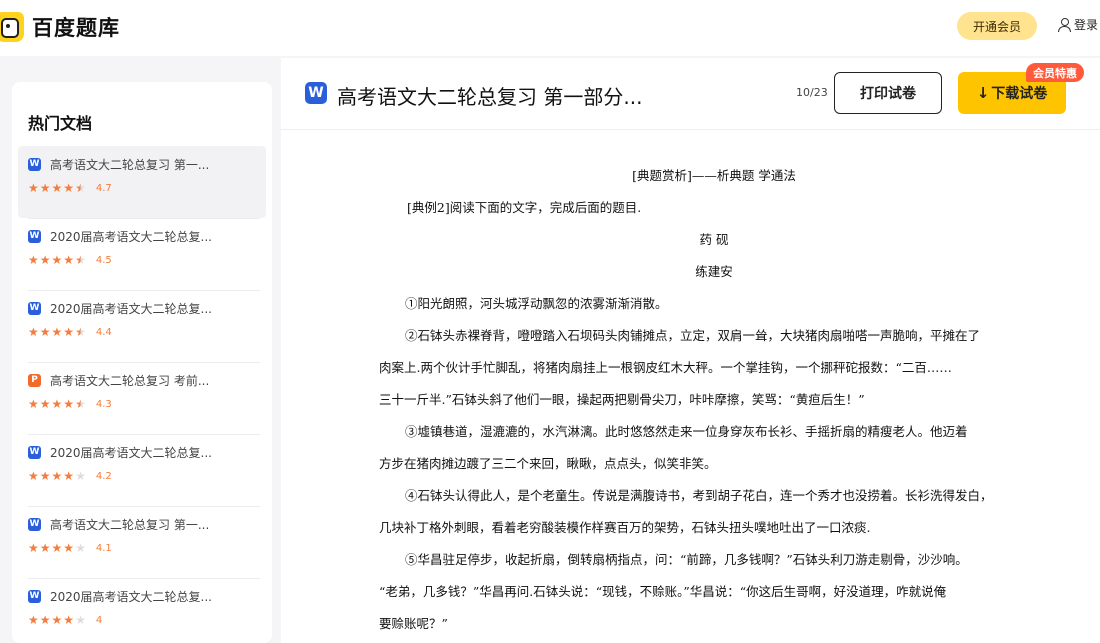 This screenshot has width=1100, height=643. I want to click on hot-doc-item: W 2020届高考语文大二轮总复... ★ ★ ★ ★ ★ 4.2, so click(142, 470).